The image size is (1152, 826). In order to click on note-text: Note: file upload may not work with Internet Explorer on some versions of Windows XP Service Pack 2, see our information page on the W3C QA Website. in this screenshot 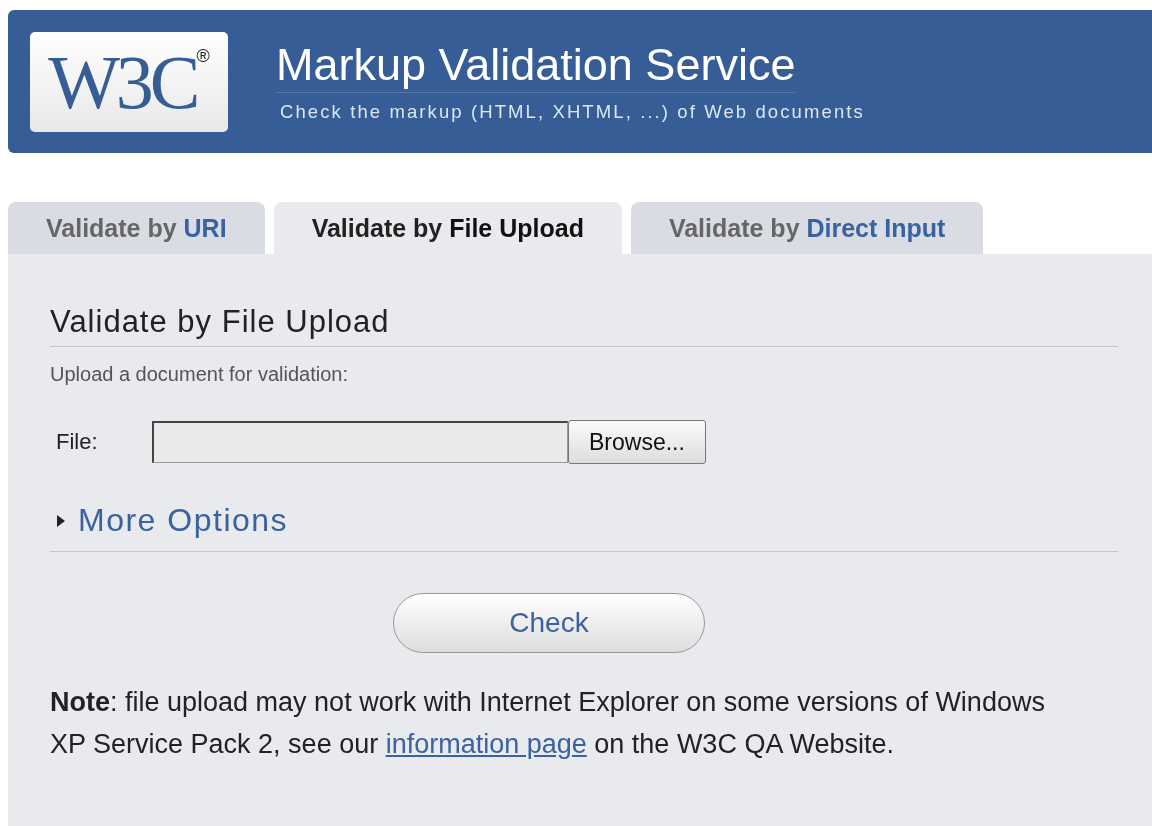, I will do `click(548, 723)`.